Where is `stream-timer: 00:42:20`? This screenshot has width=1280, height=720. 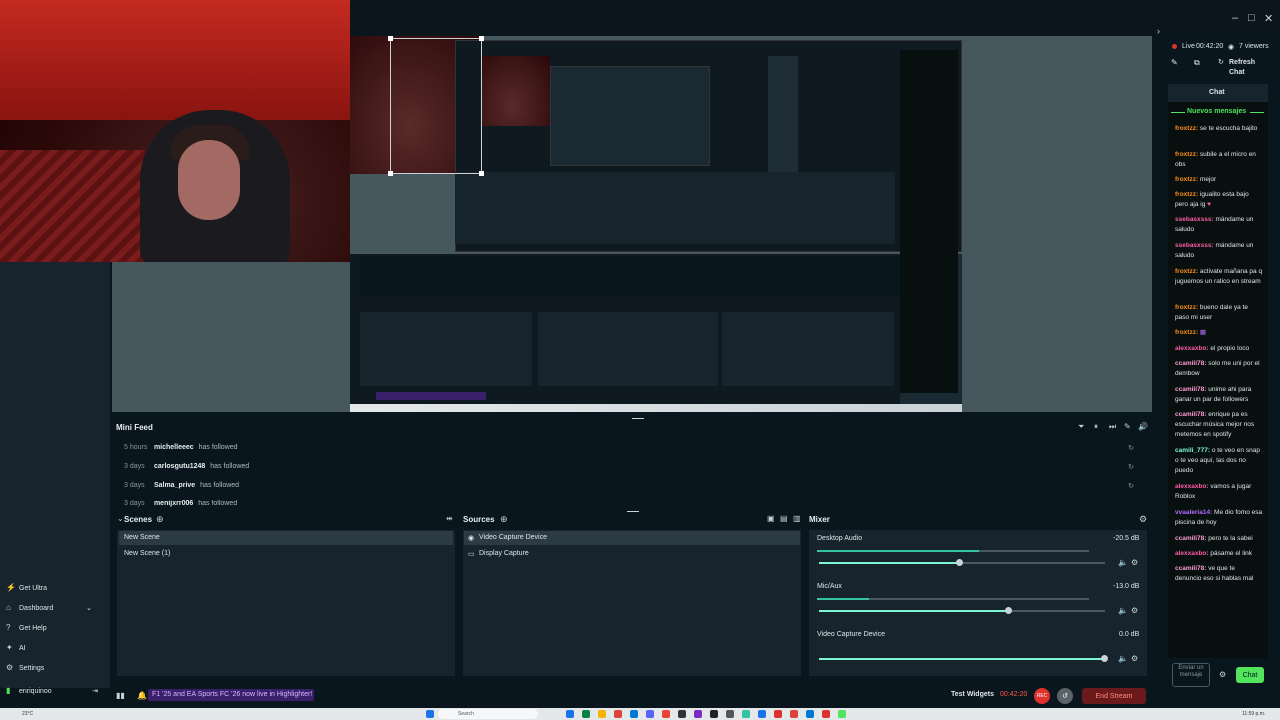 stream-timer: 00:42:20 is located at coordinates (1014, 694).